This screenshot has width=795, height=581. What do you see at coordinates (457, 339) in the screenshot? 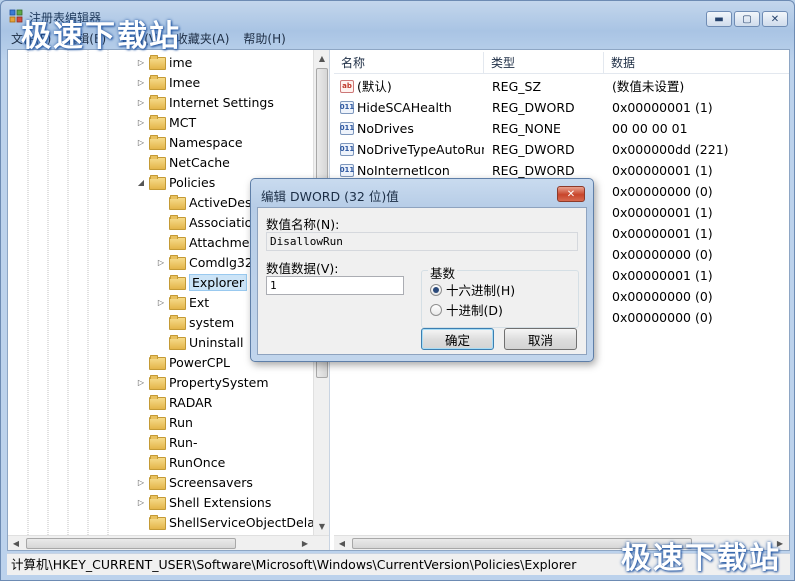
I see `ok-button: 确定` at bounding box center [457, 339].